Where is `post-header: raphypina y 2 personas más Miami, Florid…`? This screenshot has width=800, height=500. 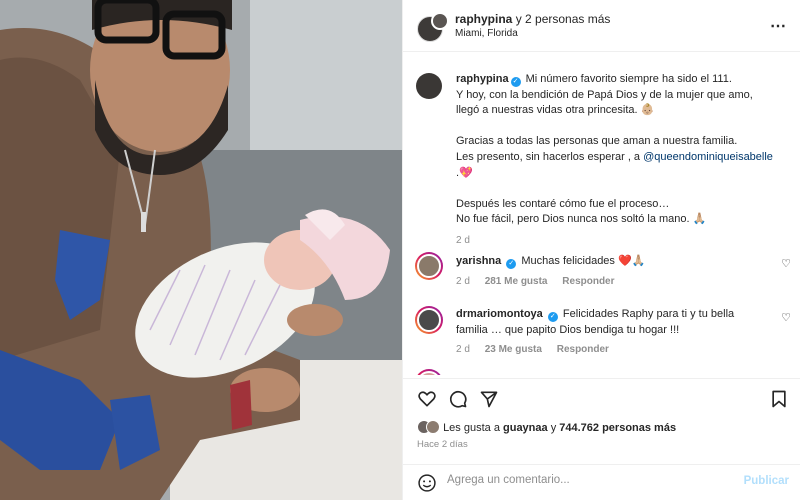
post-header: raphypina y 2 personas más Miami, Florid… is located at coordinates (601, 26).